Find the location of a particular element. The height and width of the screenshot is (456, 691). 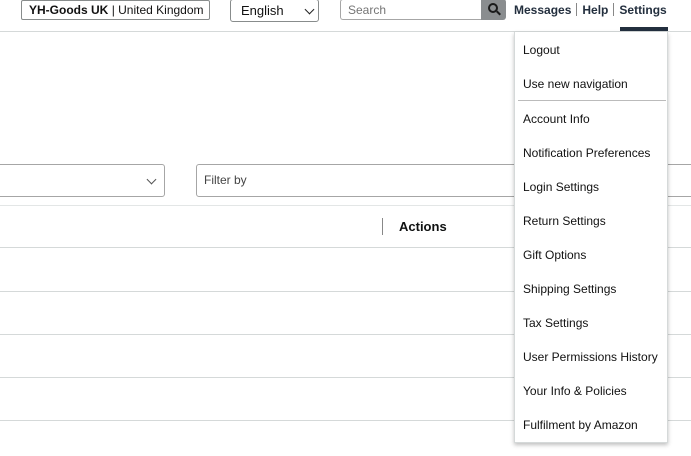

settings-link: Settings is located at coordinates (642, 10).